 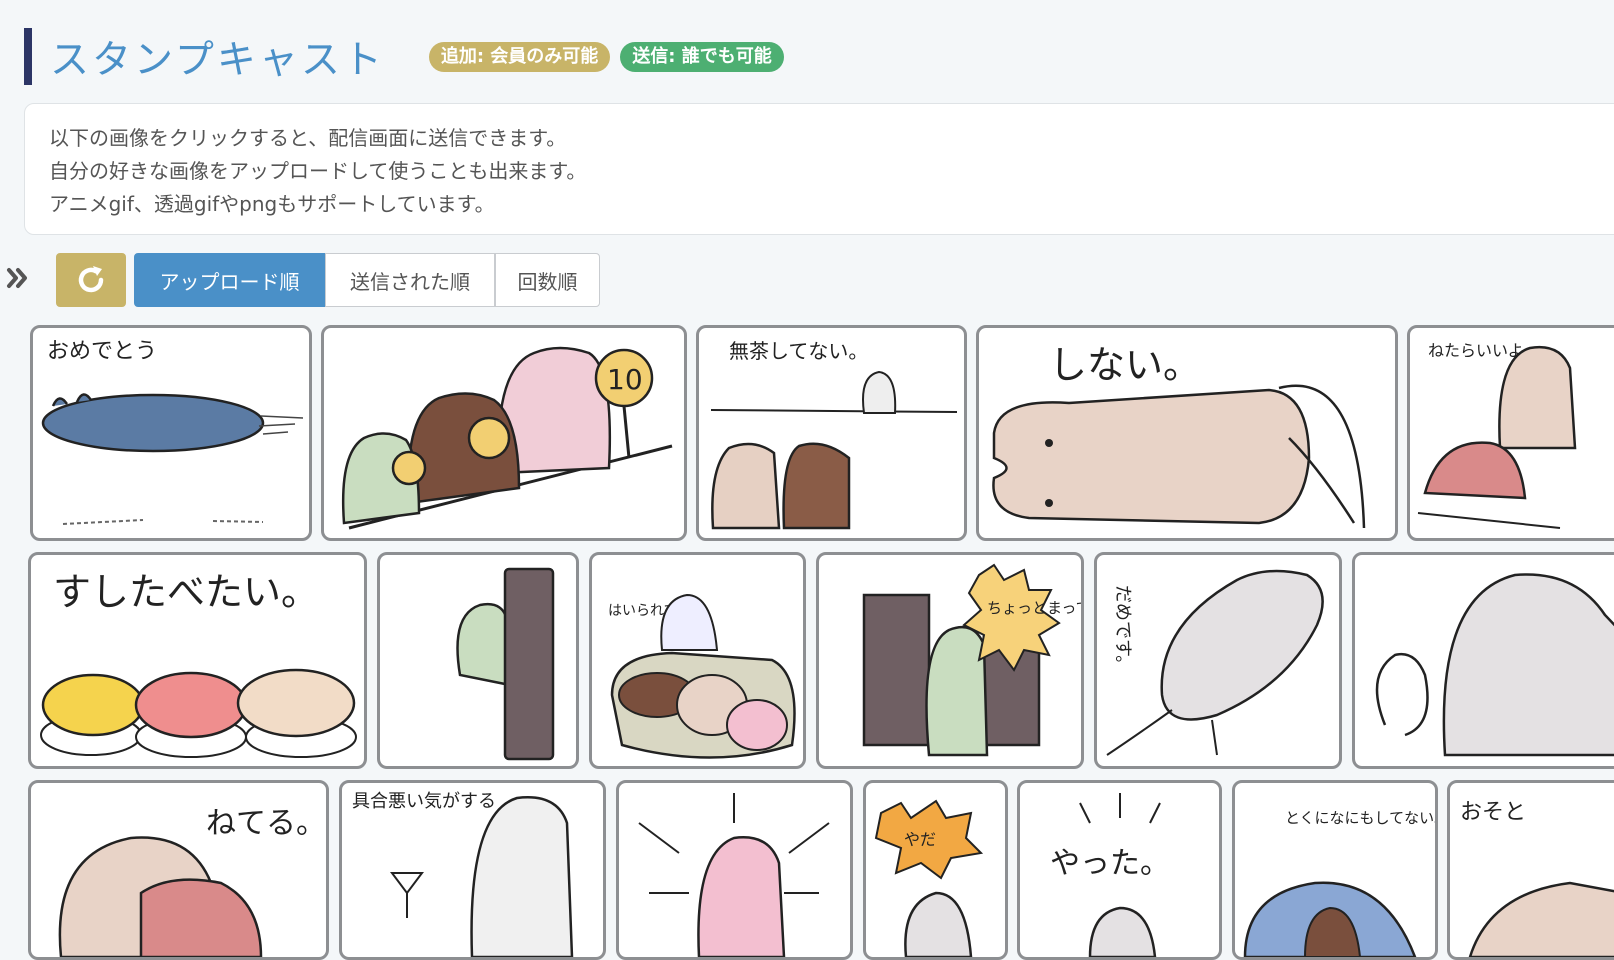 What do you see at coordinates (1179, 436) in the screenshot?
I see `stamp-image: しない。` at bounding box center [1179, 436].